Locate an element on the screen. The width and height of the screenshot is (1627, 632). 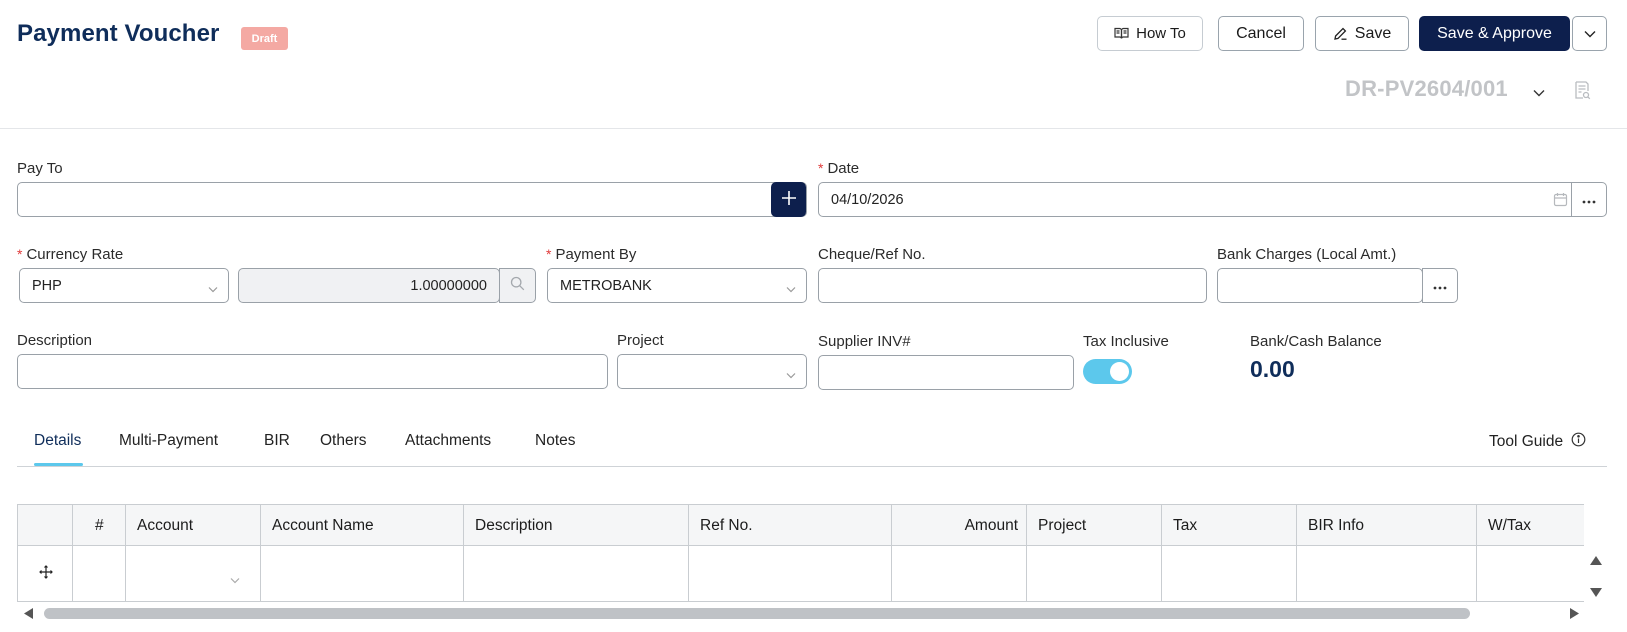
date-options-button is located at coordinates (1589, 199).